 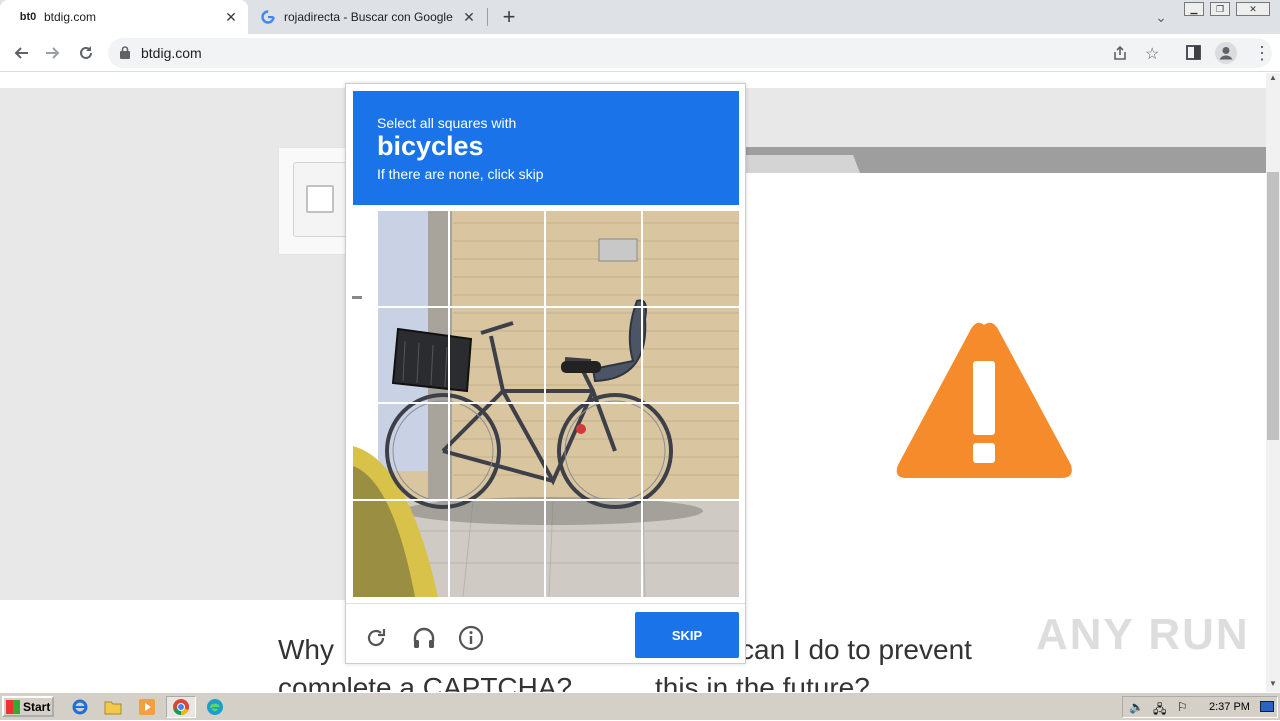 What do you see at coordinates (1229, 707) in the screenshot?
I see `clock: 2:37 PM` at bounding box center [1229, 707].